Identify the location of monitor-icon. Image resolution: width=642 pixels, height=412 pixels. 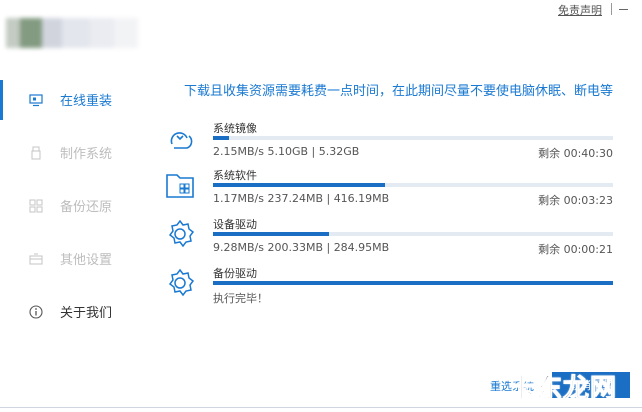
(36, 100).